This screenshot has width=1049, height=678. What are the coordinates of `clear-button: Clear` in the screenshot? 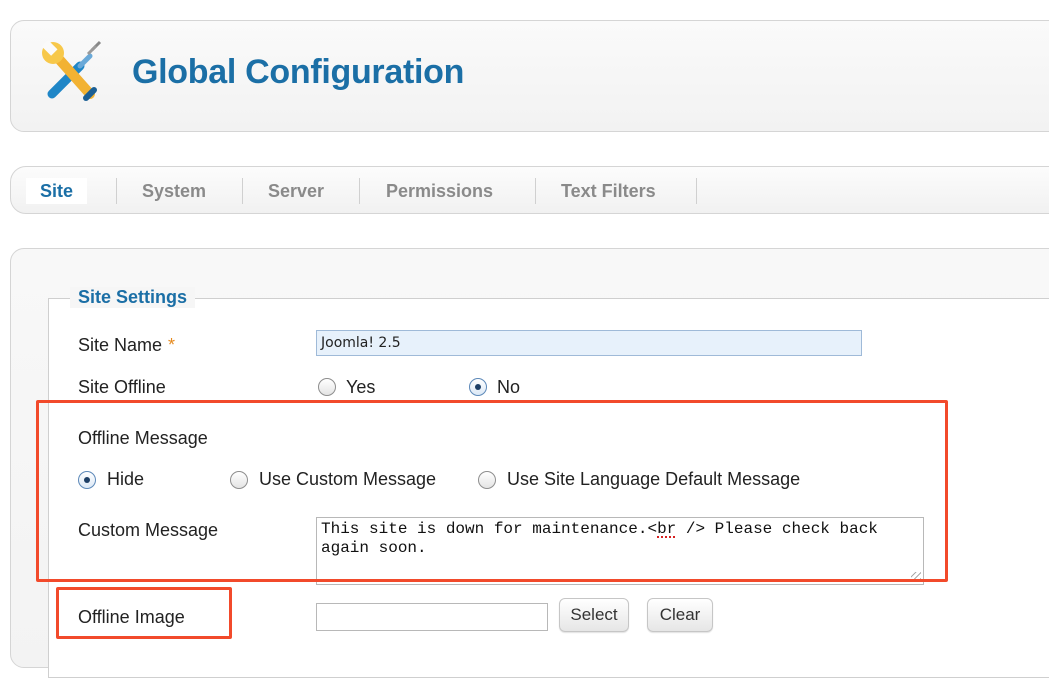 It's located at (680, 615).